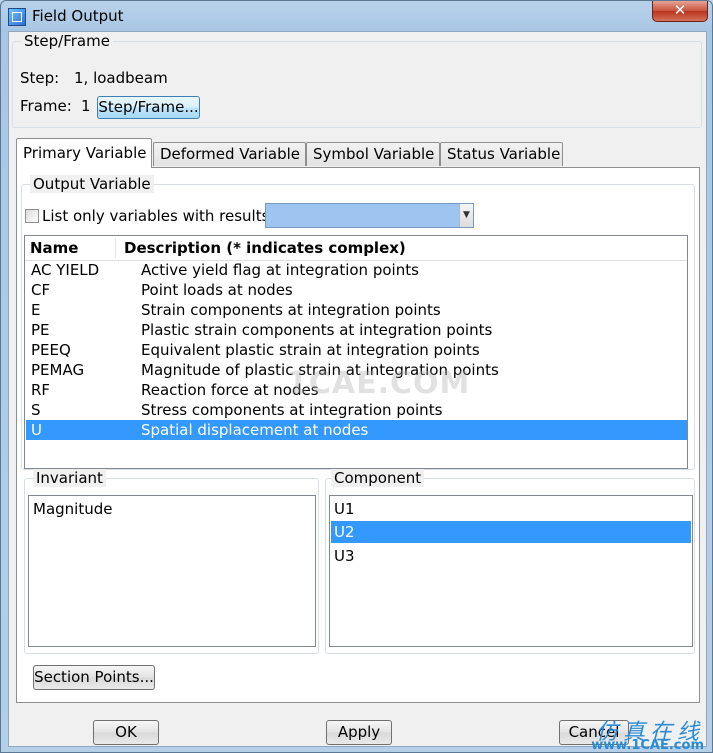  Describe the element at coordinates (680, 11) in the screenshot. I see `close-button: ✕` at that location.